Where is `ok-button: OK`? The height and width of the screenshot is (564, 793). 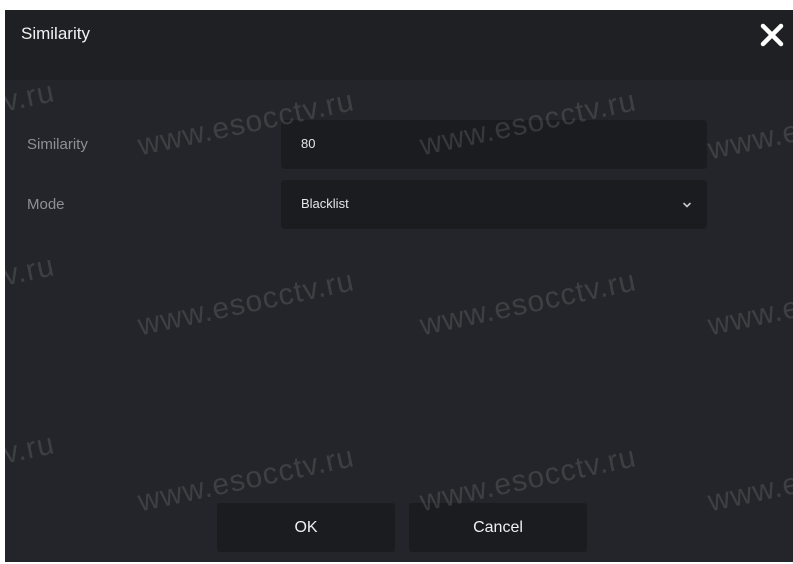 ok-button: OK is located at coordinates (306, 527).